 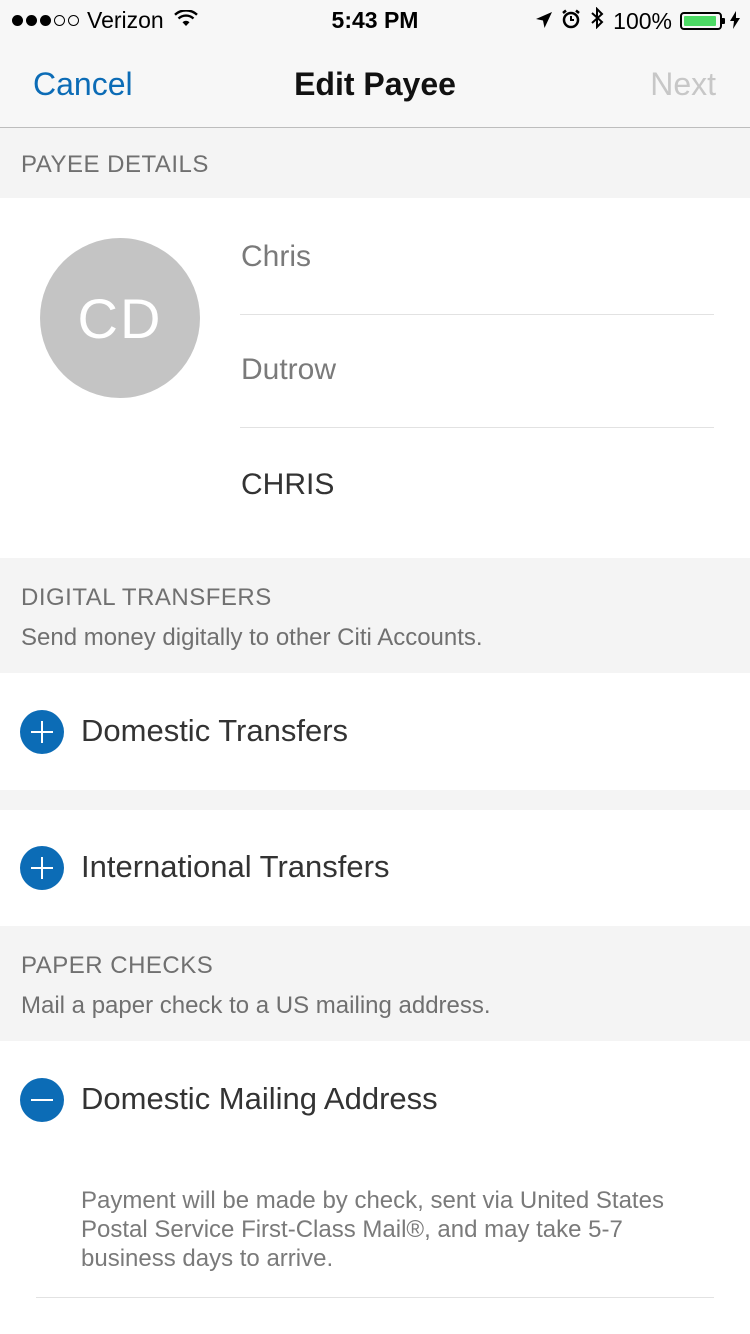 What do you see at coordinates (544, 21) in the screenshot?
I see `location-arrow-icon` at bounding box center [544, 21].